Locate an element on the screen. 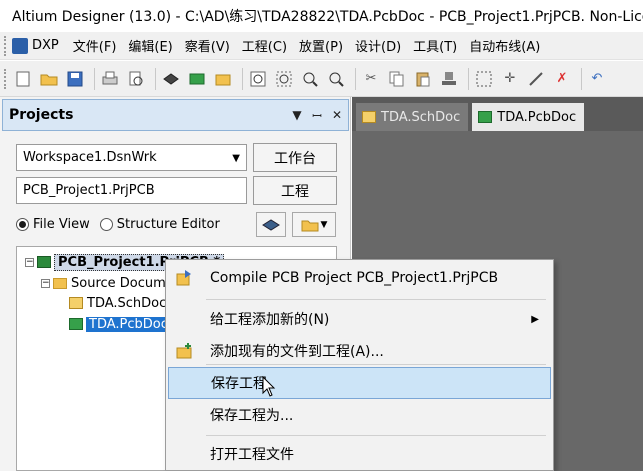 This screenshot has height=471, width=643. component-icon is located at coordinates (197, 79).